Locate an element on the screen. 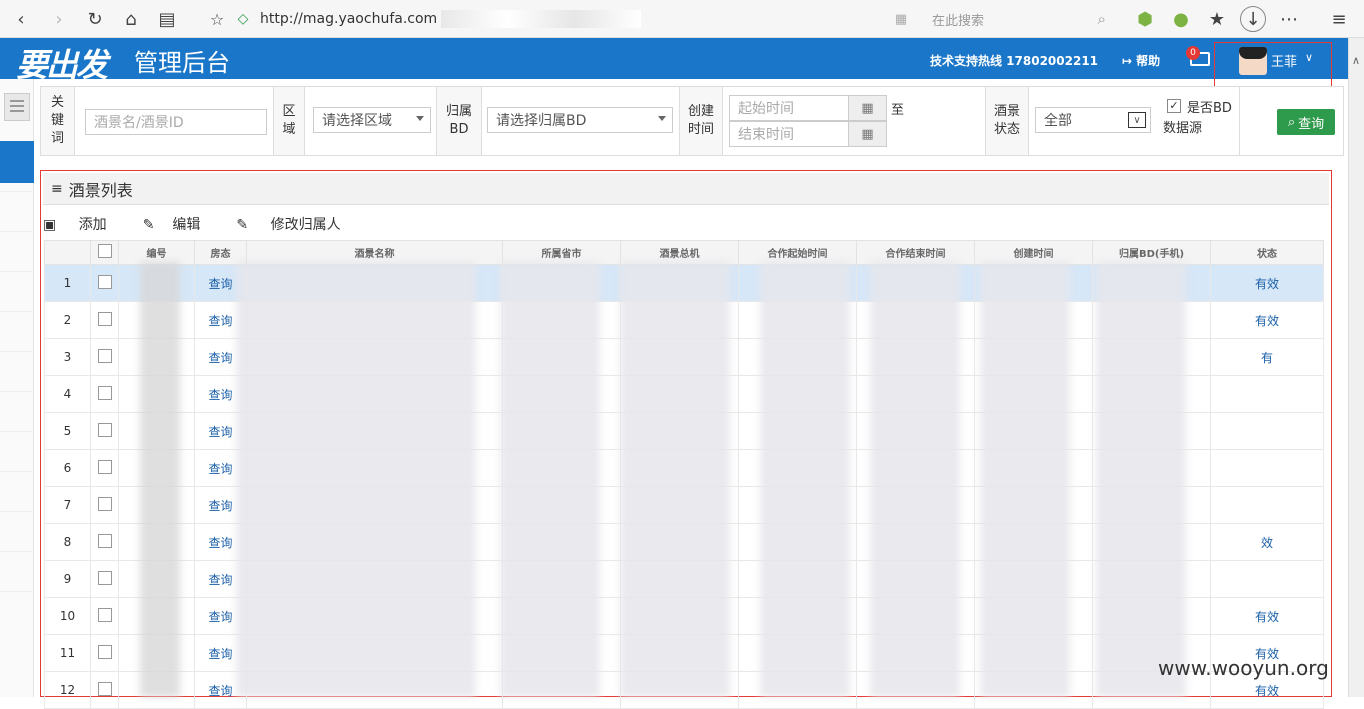 The height and width of the screenshot is (709, 1364). chat-icon: ● is located at coordinates (1181, 19).